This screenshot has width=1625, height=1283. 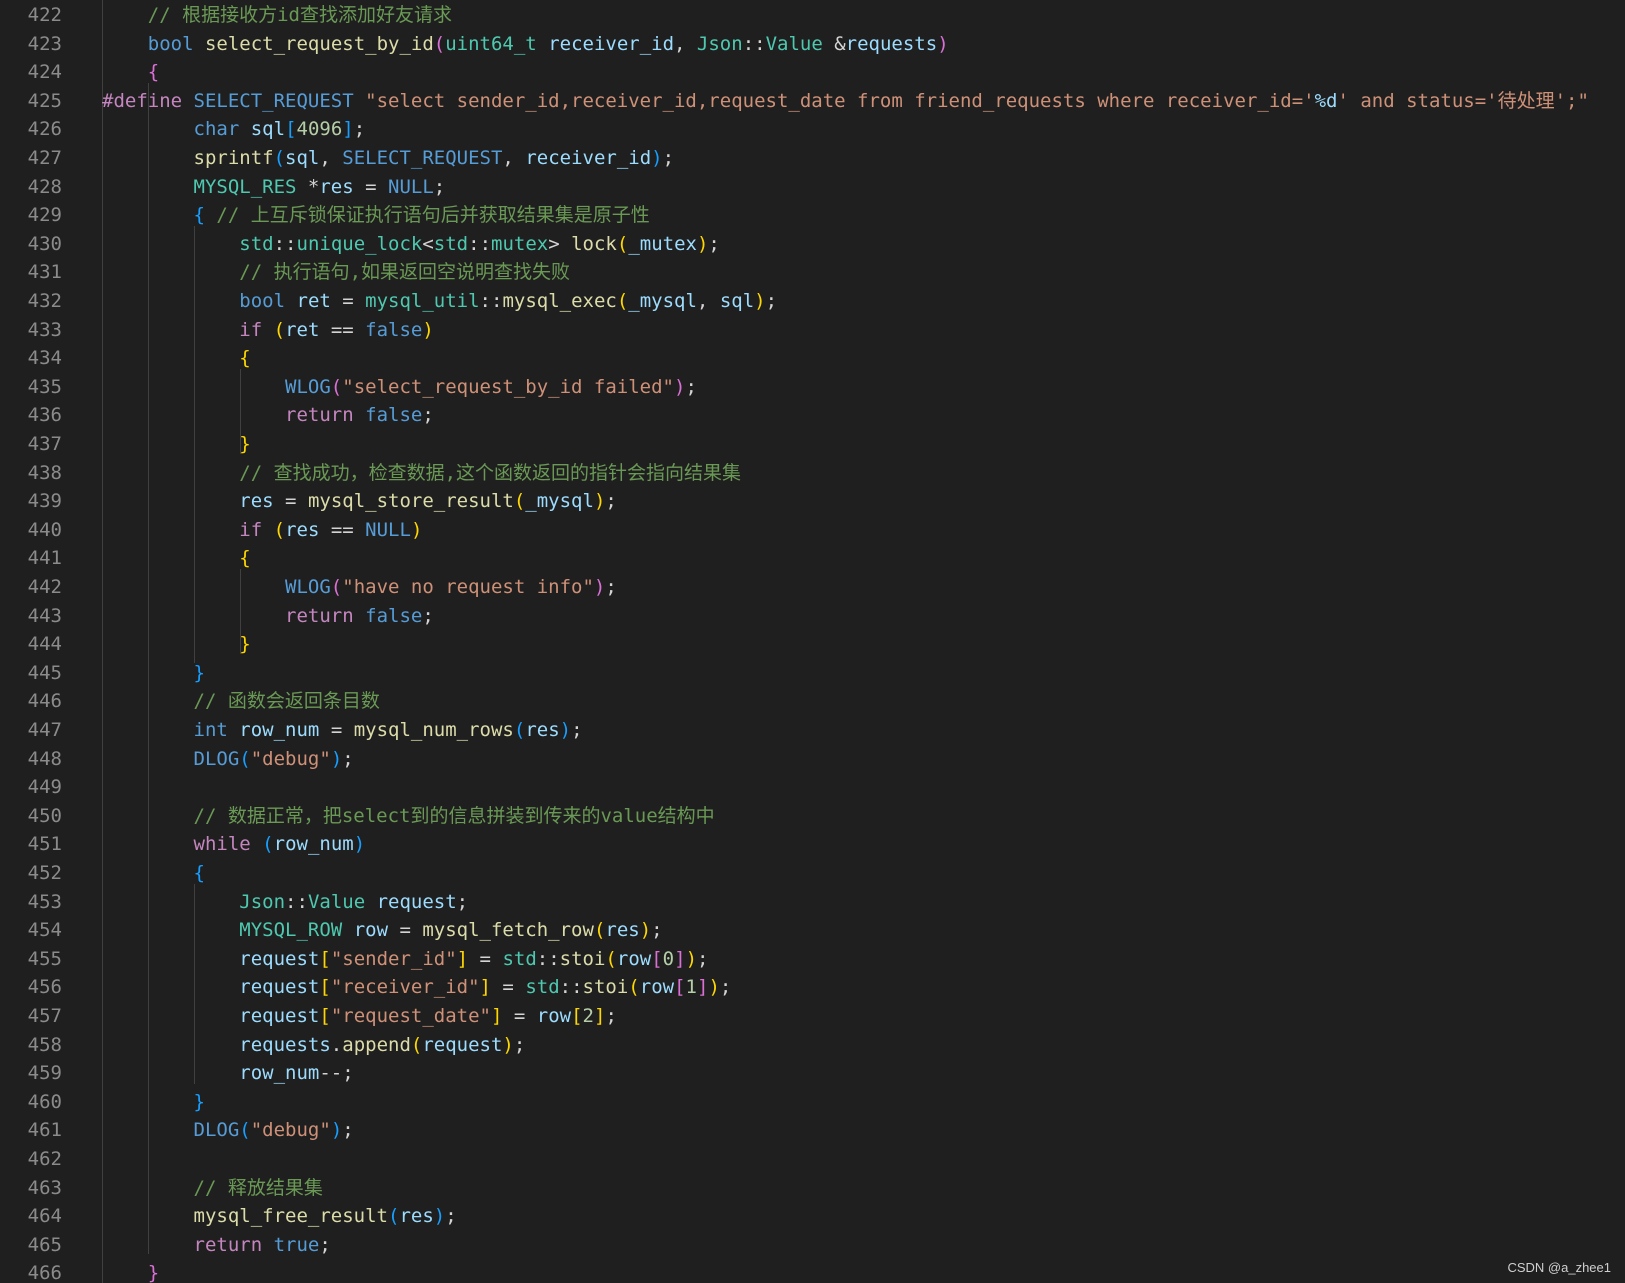 I want to click on line-number: 455, so click(x=44, y=958).